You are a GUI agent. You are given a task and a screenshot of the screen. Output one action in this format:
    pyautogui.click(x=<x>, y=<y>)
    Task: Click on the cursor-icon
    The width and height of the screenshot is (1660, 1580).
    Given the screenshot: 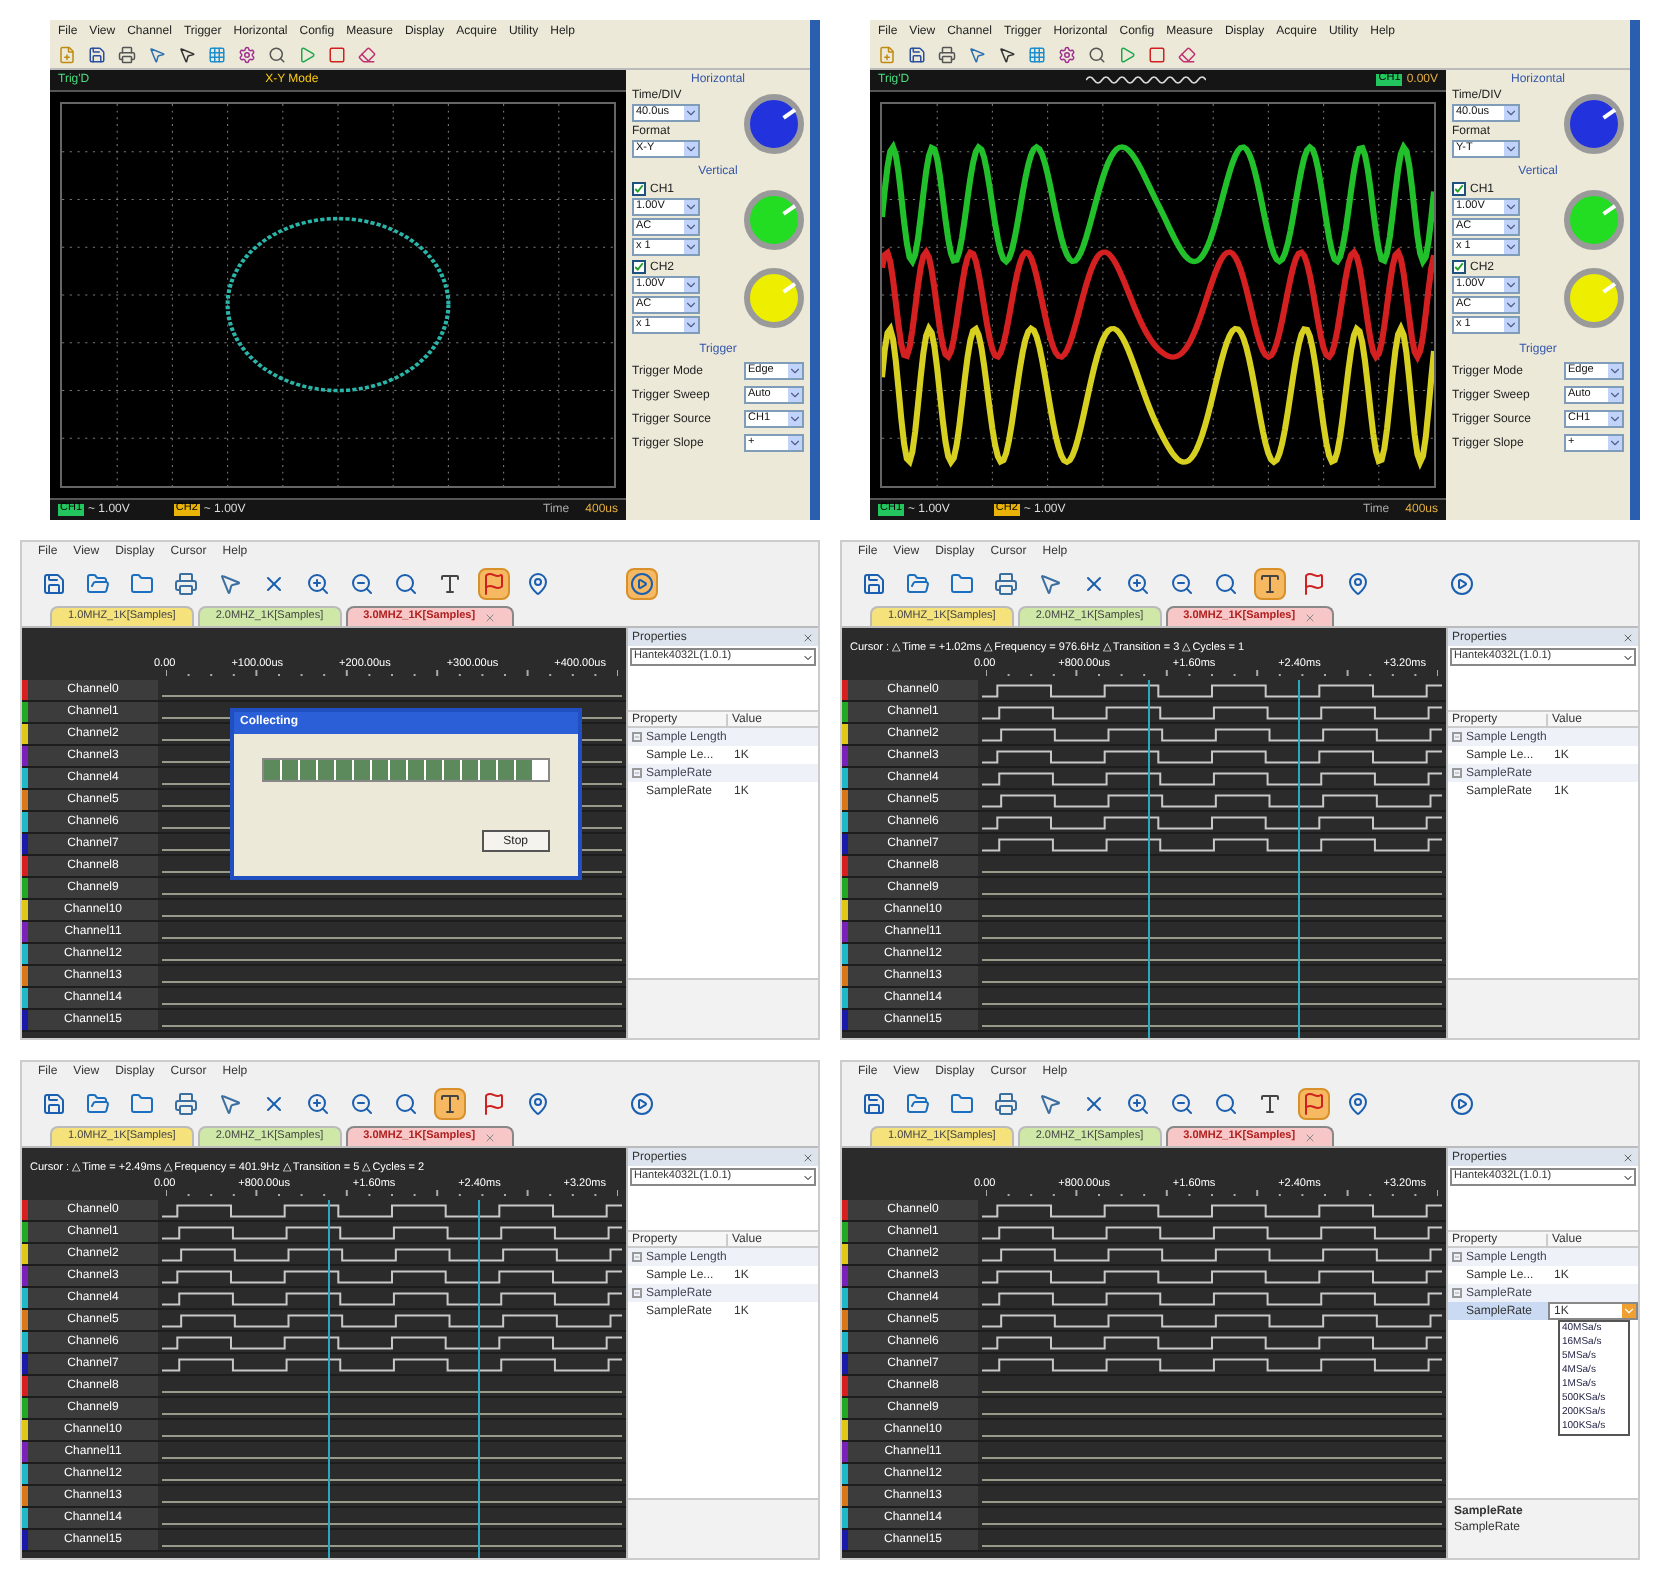 What is the action you would take?
    pyautogui.click(x=450, y=584)
    